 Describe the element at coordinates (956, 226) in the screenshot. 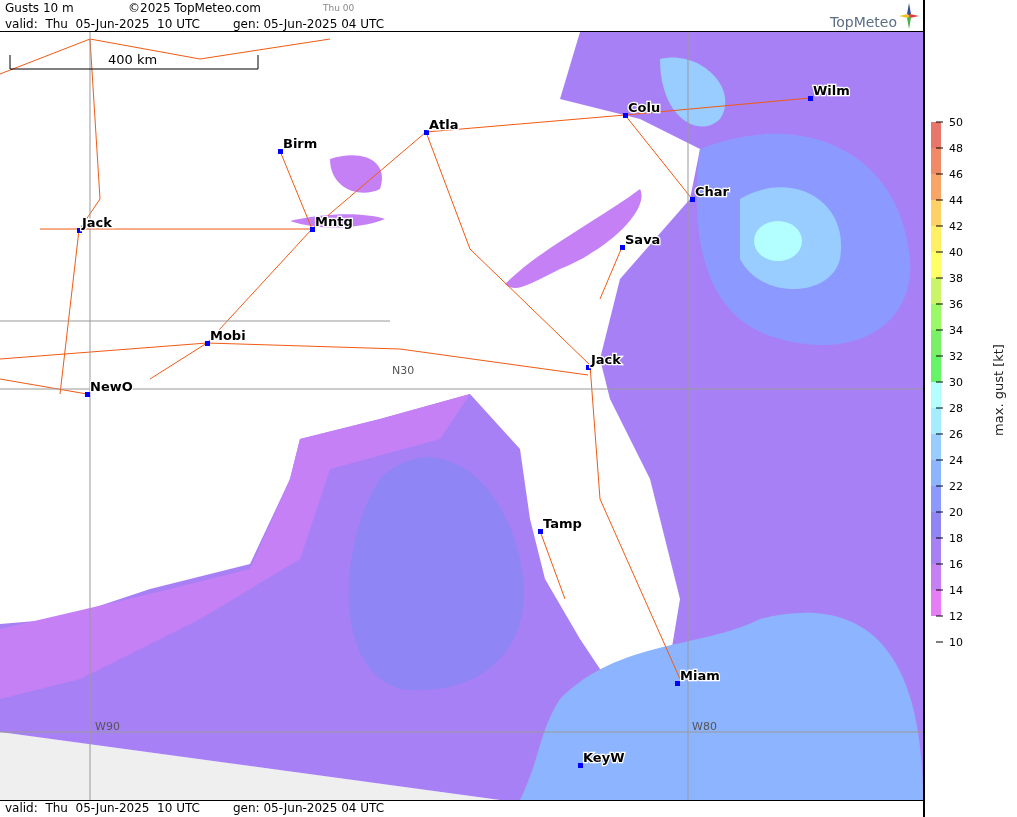

I see `tick-label: 42` at that location.